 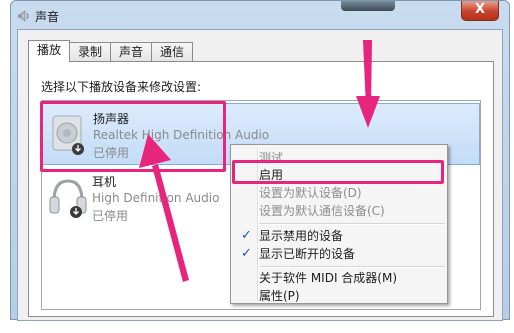 What do you see at coordinates (47, 17) in the screenshot?
I see `window-title: 声音` at bounding box center [47, 17].